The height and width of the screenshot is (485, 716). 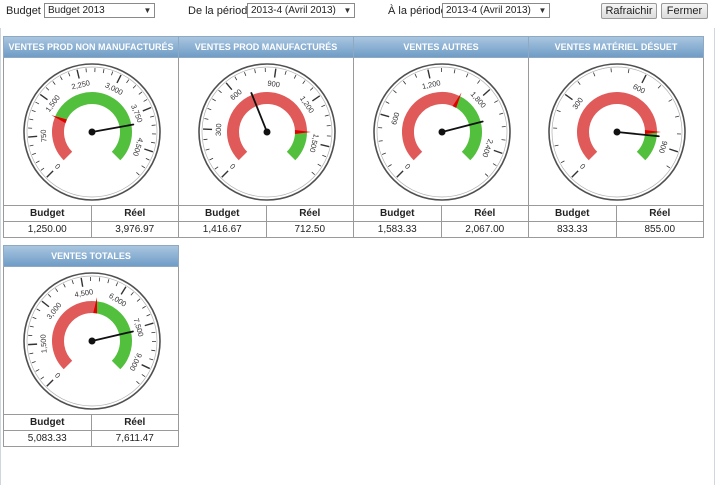 I want to click on gauge-container: 0 750 1,500 2,250 3,000 3,750 4,500, so click(x=91, y=131).